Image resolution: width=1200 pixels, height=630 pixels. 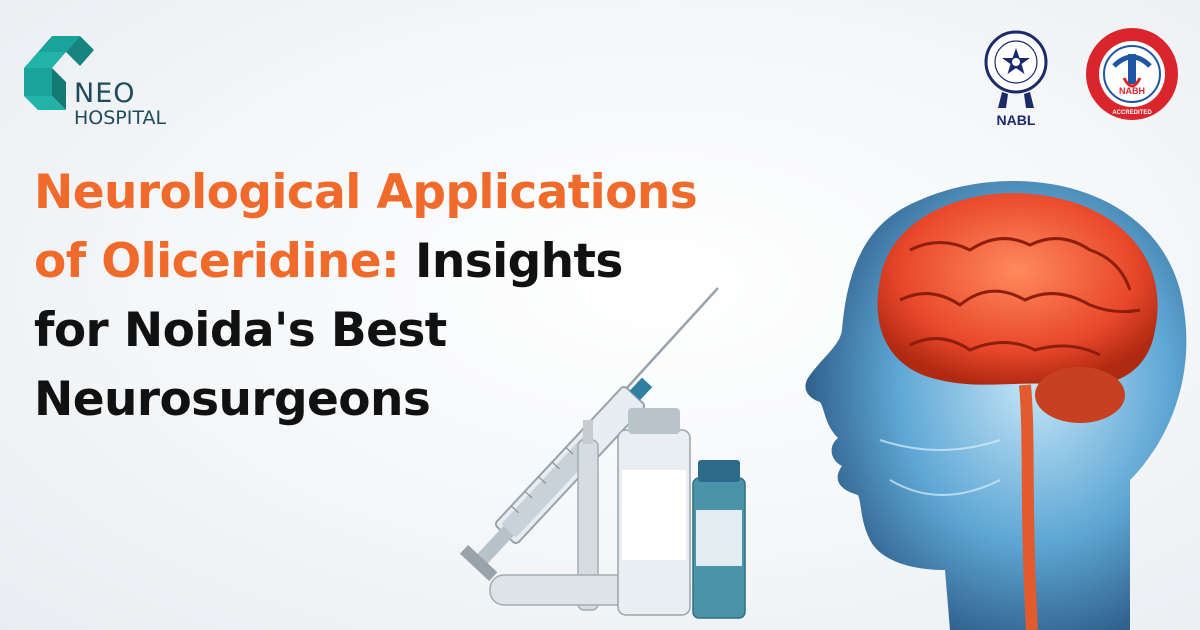 What do you see at coordinates (366, 192) in the screenshot?
I see `title-line-1-accent: Neurological Applications` at bounding box center [366, 192].